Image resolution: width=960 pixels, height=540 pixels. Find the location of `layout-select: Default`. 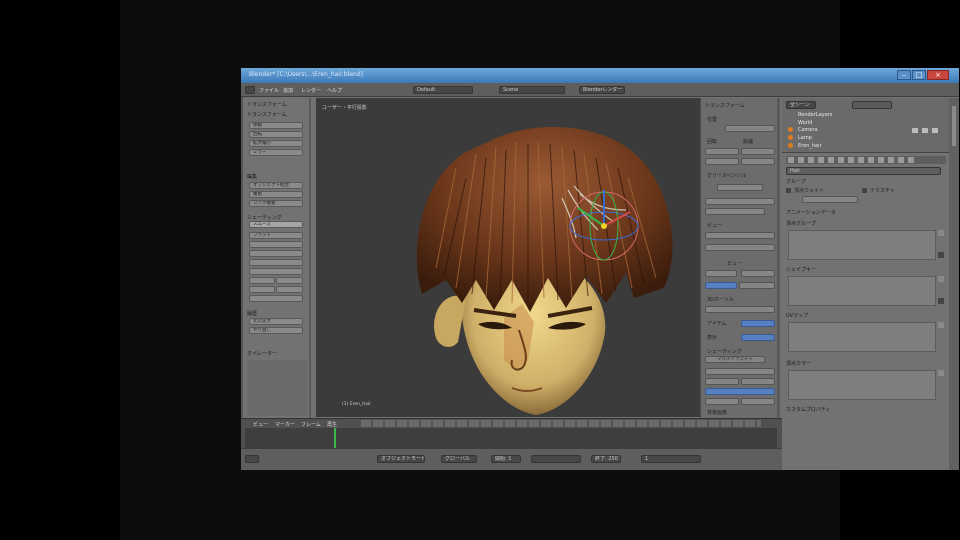

layout-select: Default is located at coordinates (443, 90).